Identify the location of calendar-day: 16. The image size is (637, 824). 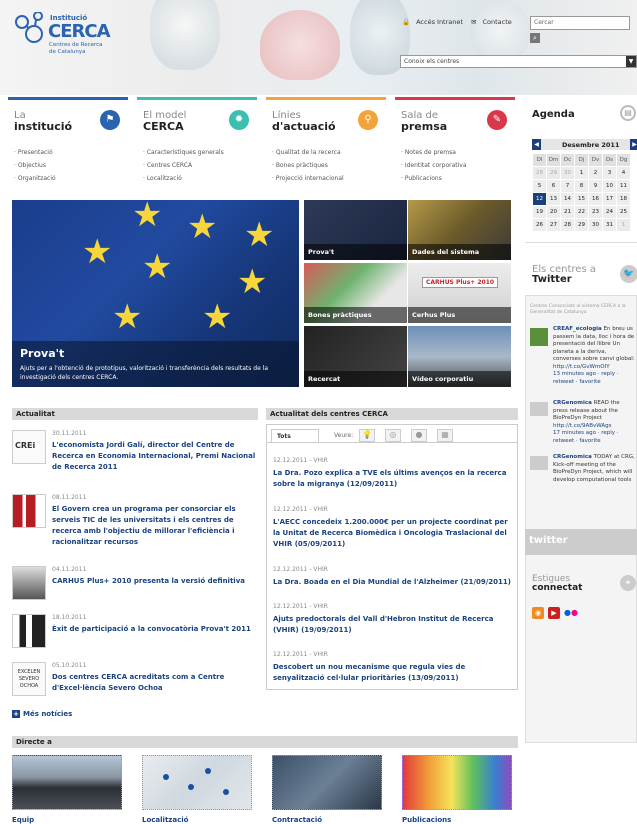
(595, 199).